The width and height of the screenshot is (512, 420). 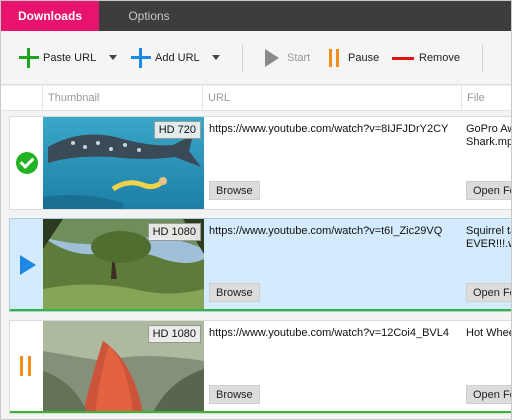 I want to click on paste-url-label: Paste URL, so click(x=70, y=58).